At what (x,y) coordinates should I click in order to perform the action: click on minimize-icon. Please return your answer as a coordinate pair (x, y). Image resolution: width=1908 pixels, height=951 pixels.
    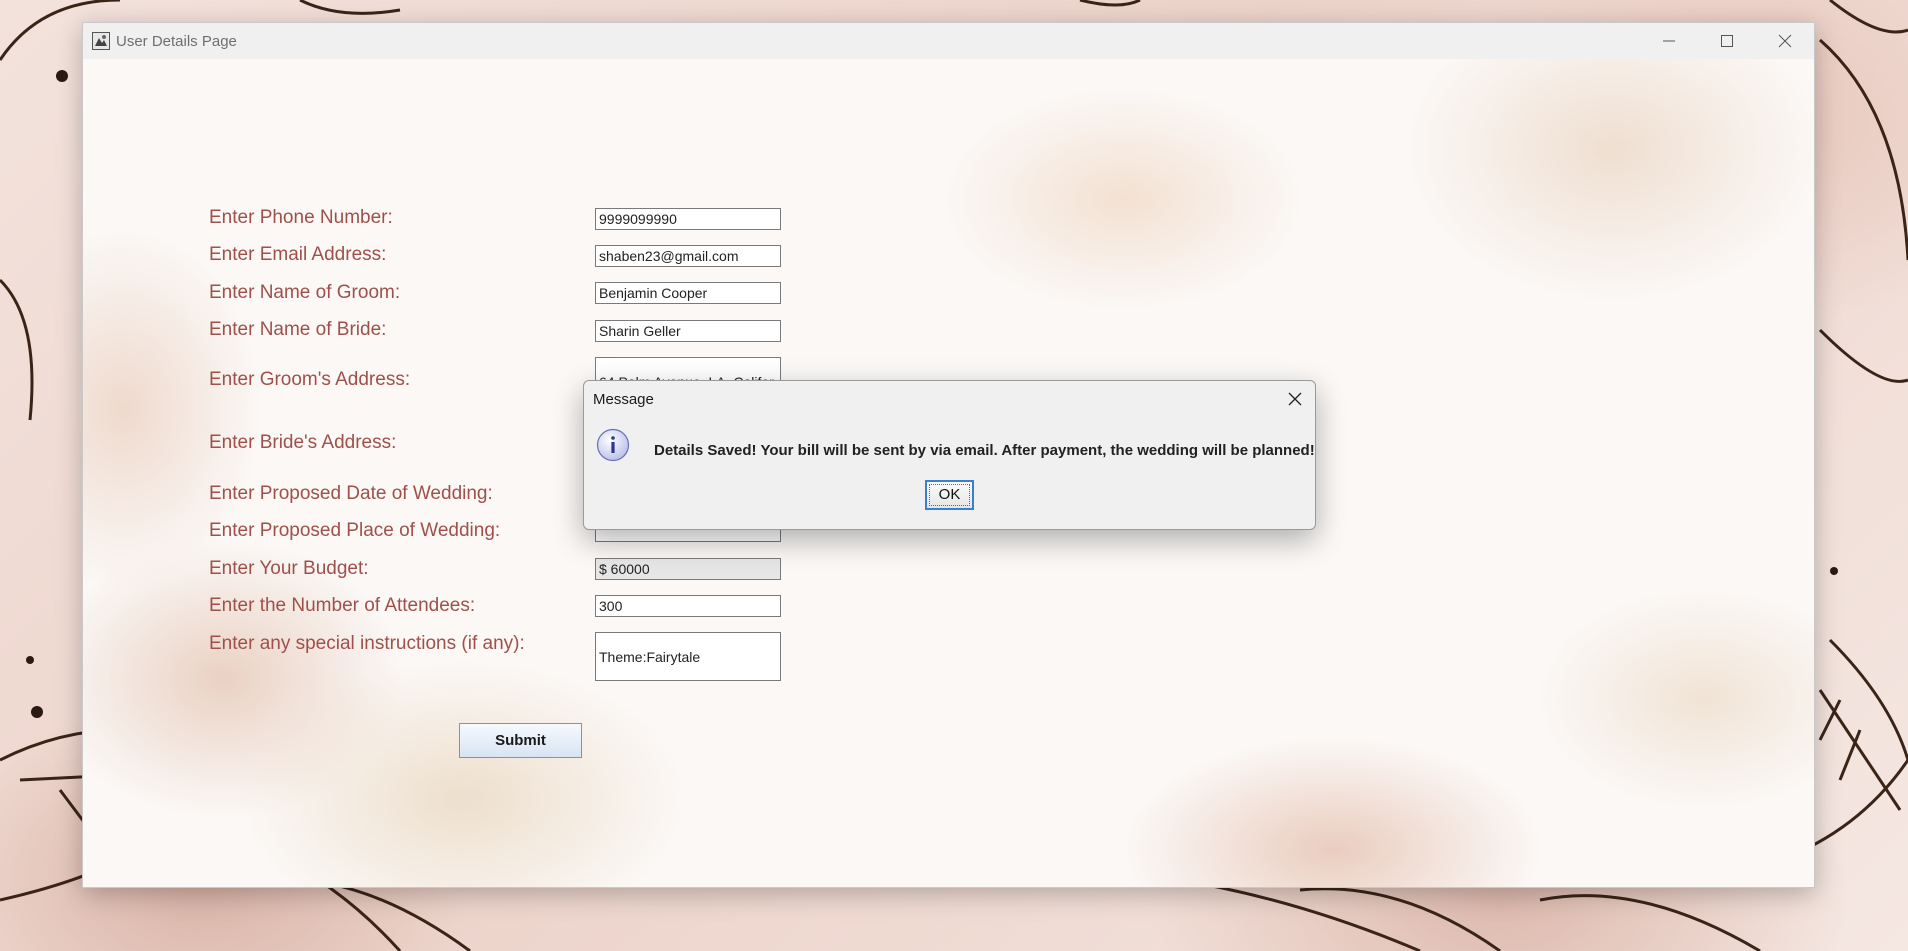
    Looking at the image, I should click on (1669, 41).